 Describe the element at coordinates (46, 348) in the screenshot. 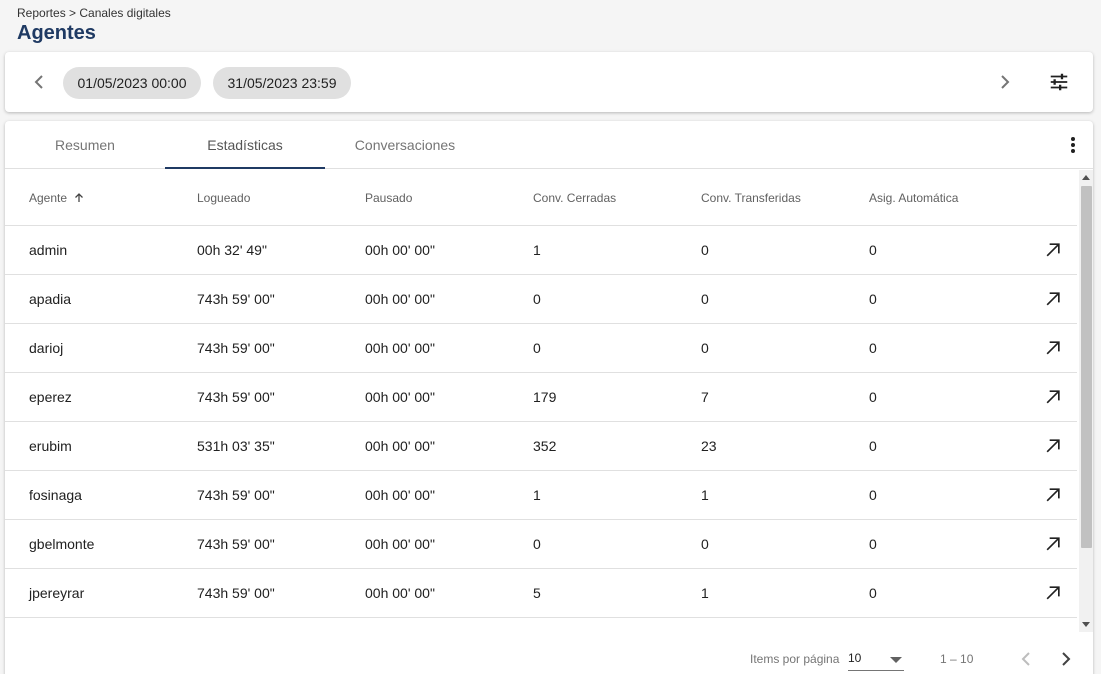

I see `cell-agente: darioj` at that location.